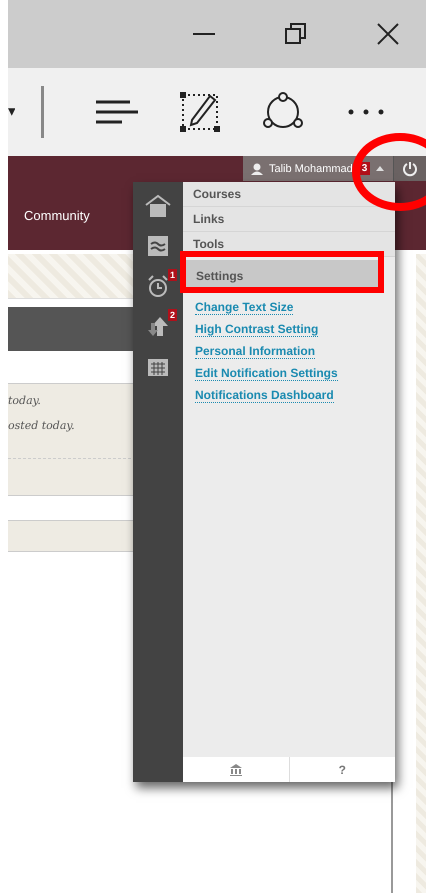 This screenshot has height=893, width=426. I want to click on menu-link: Personal Information, so click(255, 351).